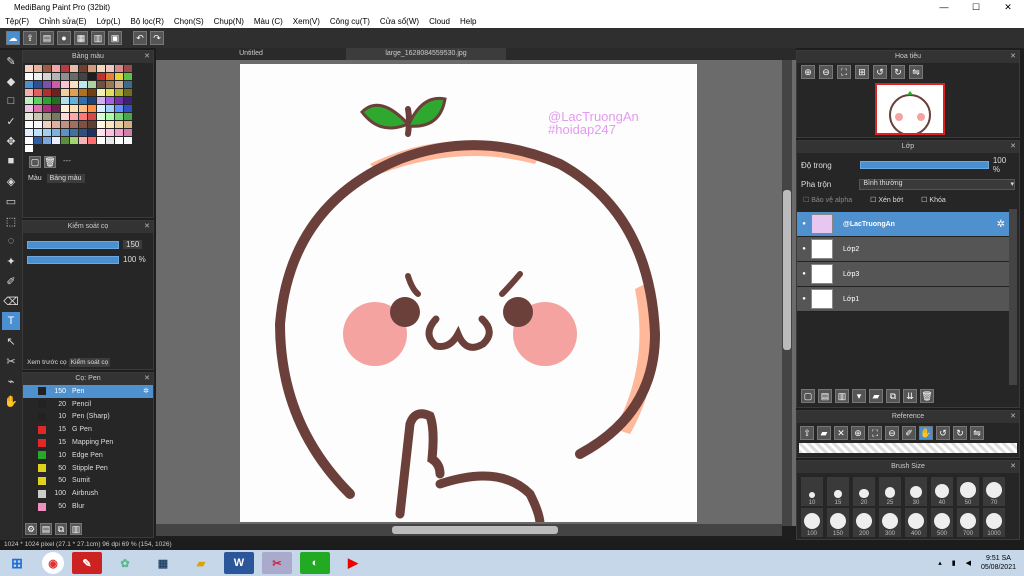 This screenshot has width=1024, height=576. I want to click on select-eraser-icon: ⌫, so click(11, 301).